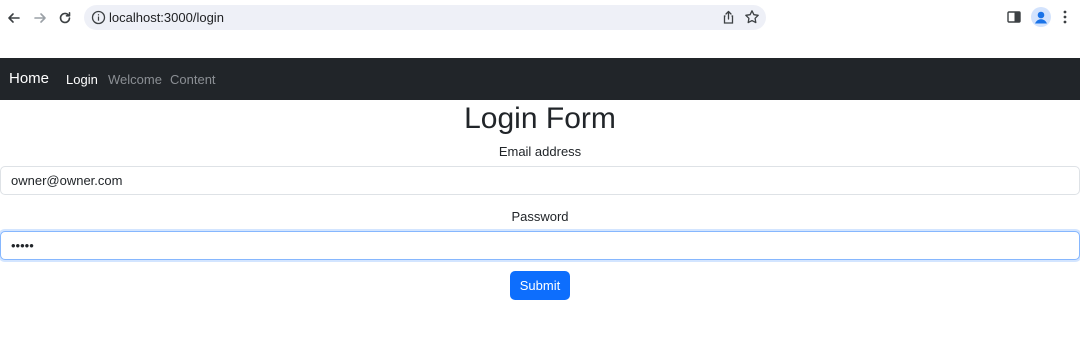 The image size is (1080, 353). Describe the element at coordinates (135, 80) in the screenshot. I see `nav-link-welcome: Welcome` at that location.